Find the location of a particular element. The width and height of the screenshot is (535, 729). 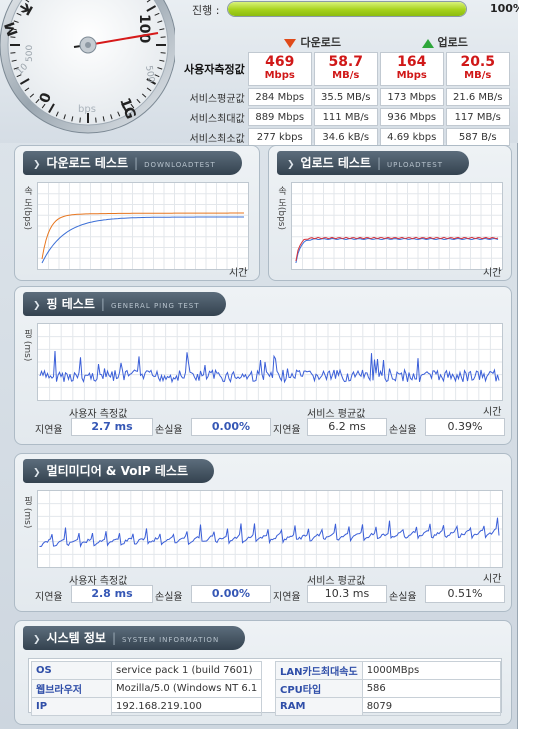

download-y-label: 속 도(bps) is located at coordinates (27, 208).